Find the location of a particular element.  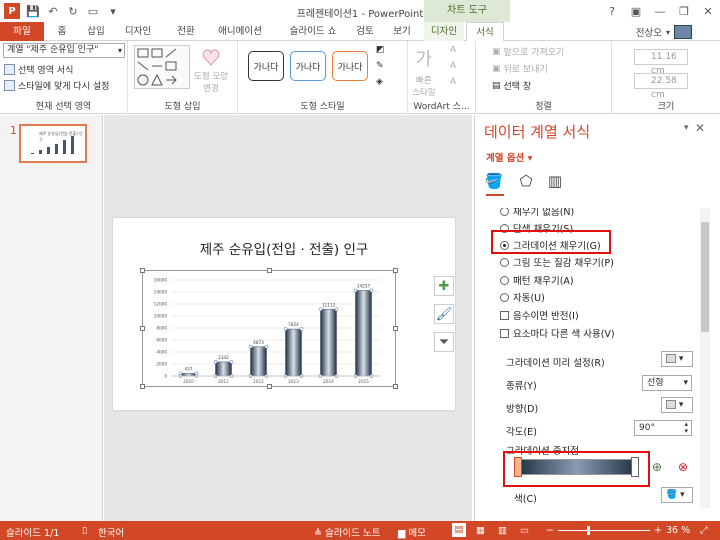

slideshow-icon: ▭ is located at coordinates (524, 530).